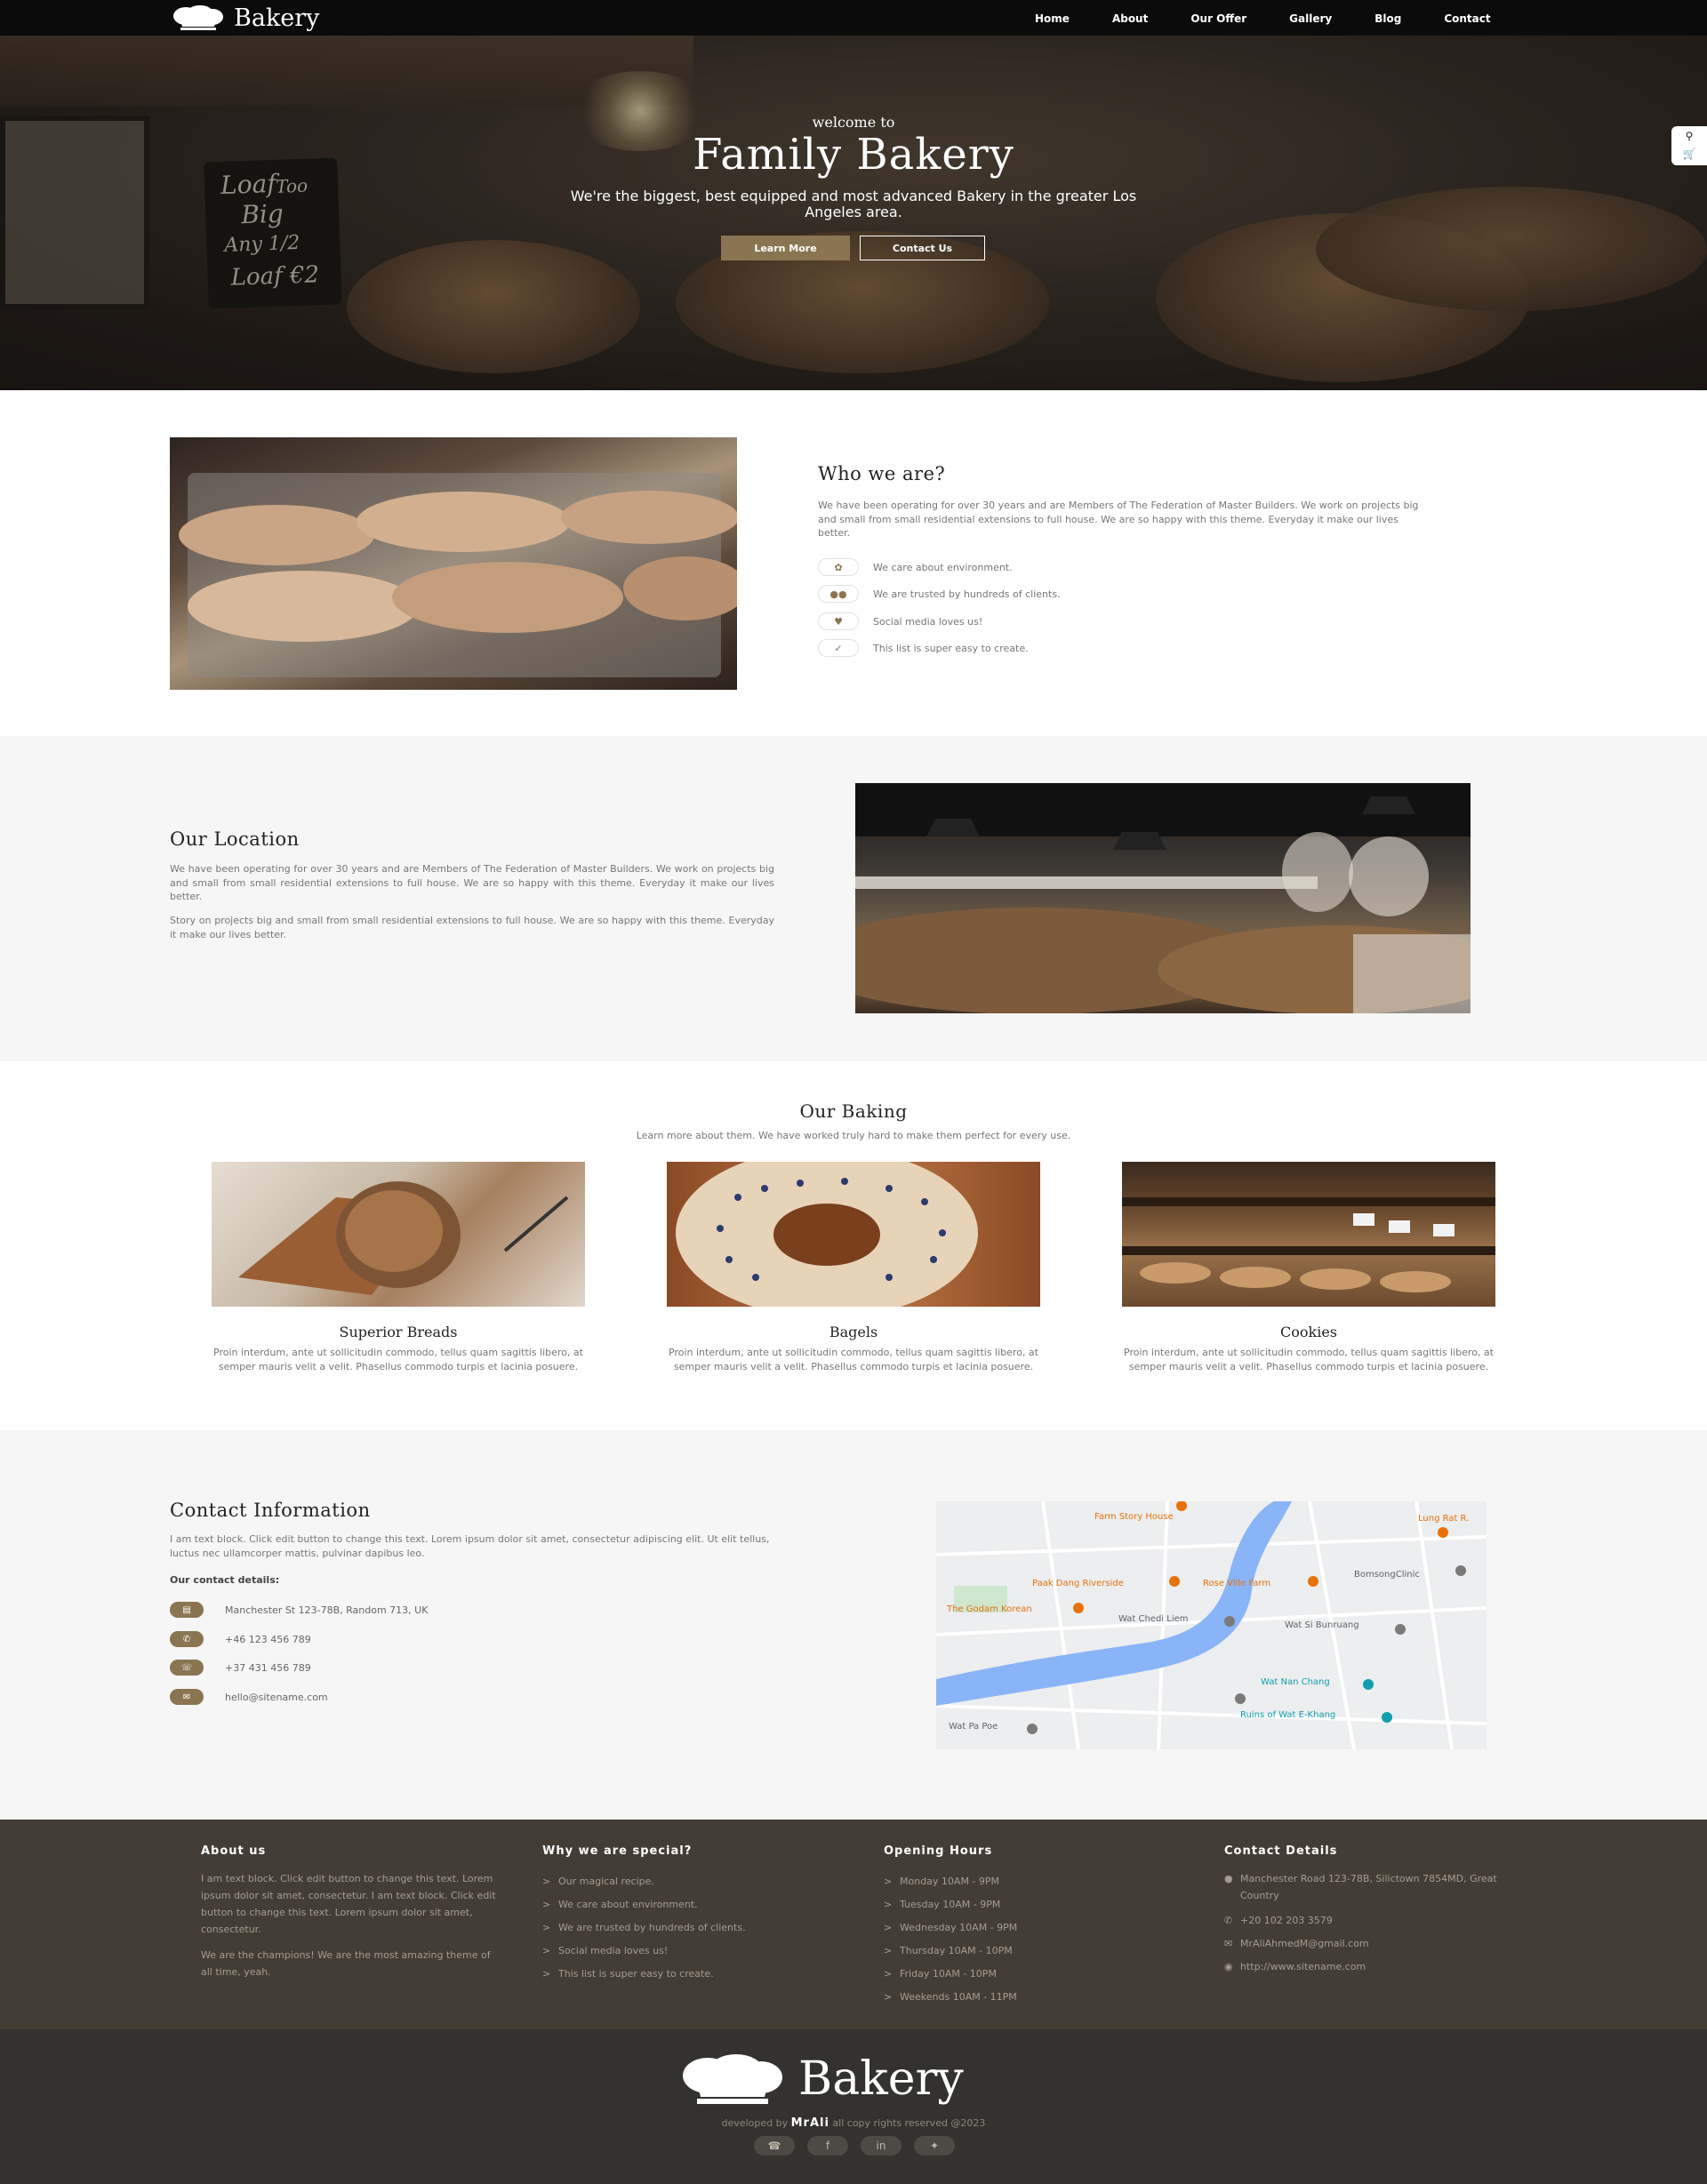 This screenshot has height=2184, width=1707. Describe the element at coordinates (1130, 18) in the screenshot. I see `nav-about: About` at that location.